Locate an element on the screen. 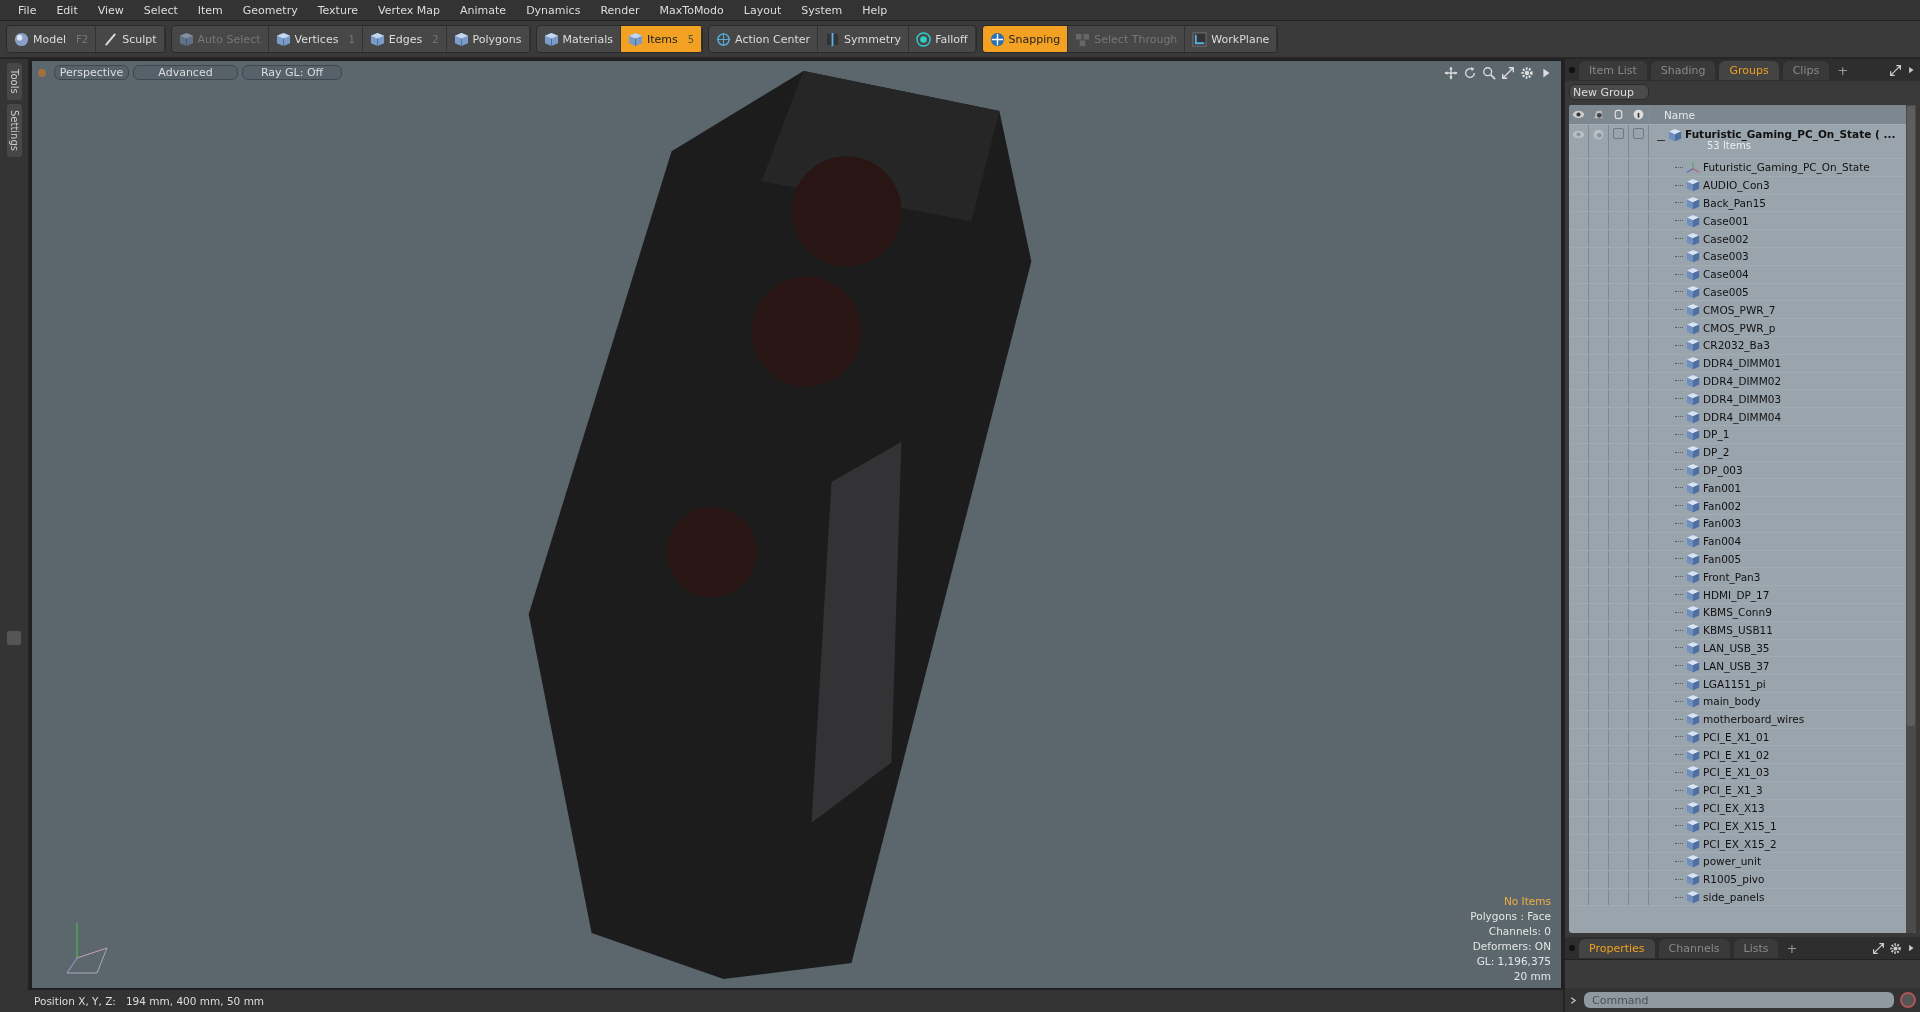 The image size is (1920, 1012). toolbar-button: Symmetry is located at coordinates (864, 39).